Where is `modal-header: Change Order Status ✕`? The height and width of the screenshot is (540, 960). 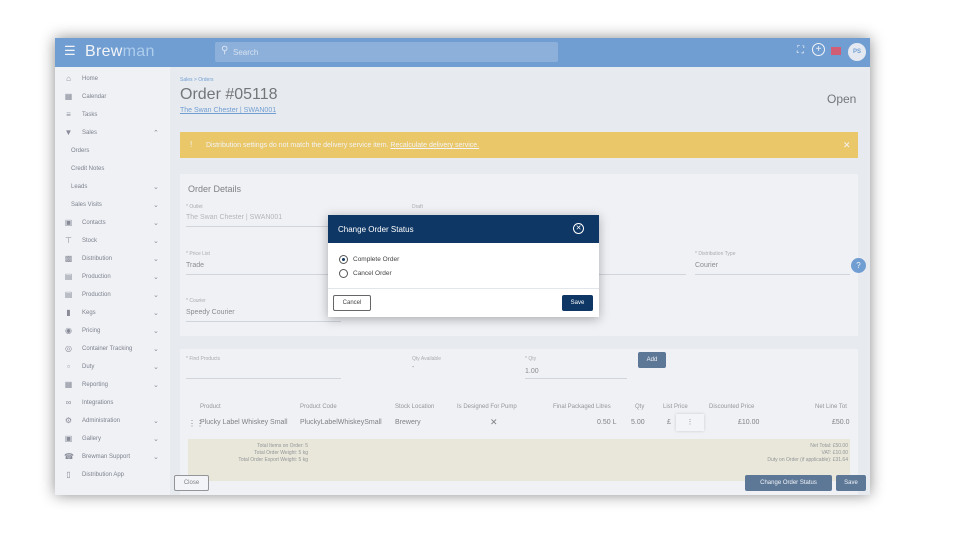 modal-header: Change Order Status ✕ is located at coordinates (463, 229).